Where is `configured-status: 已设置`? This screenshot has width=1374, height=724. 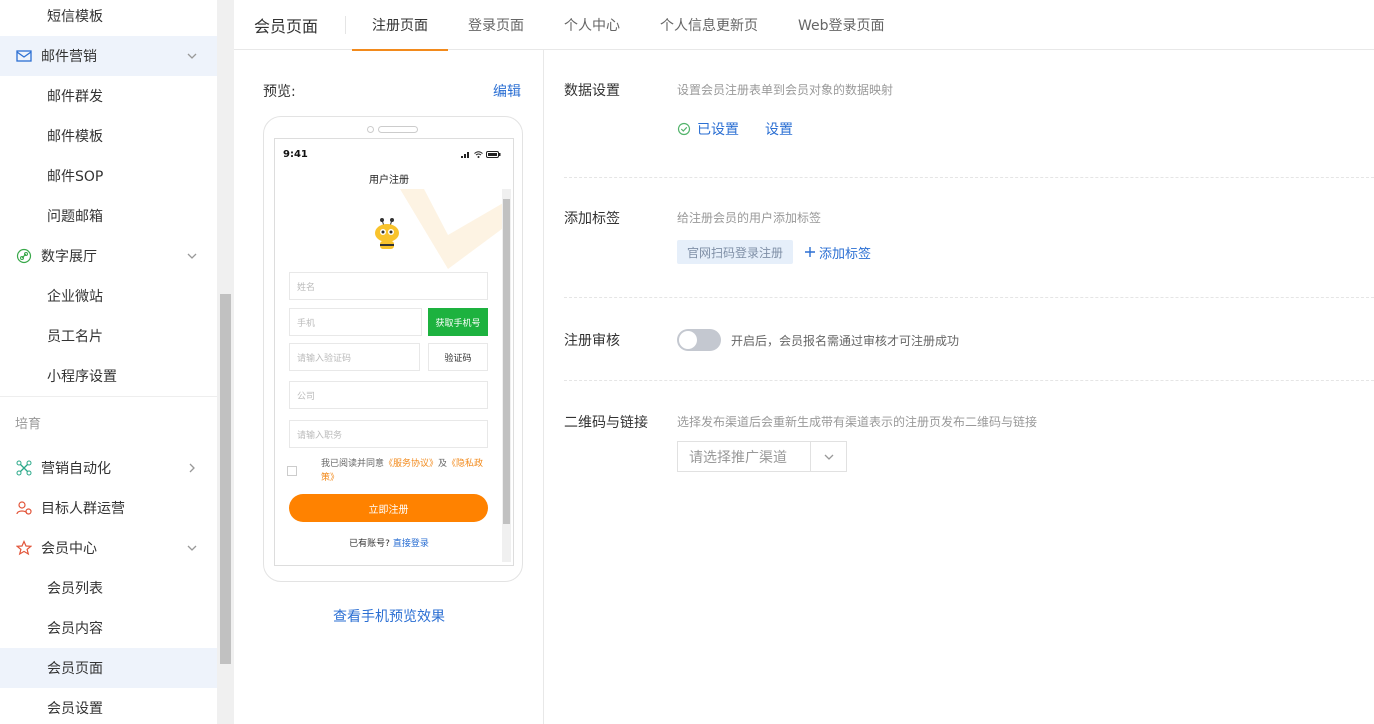 configured-status: 已设置 is located at coordinates (718, 130).